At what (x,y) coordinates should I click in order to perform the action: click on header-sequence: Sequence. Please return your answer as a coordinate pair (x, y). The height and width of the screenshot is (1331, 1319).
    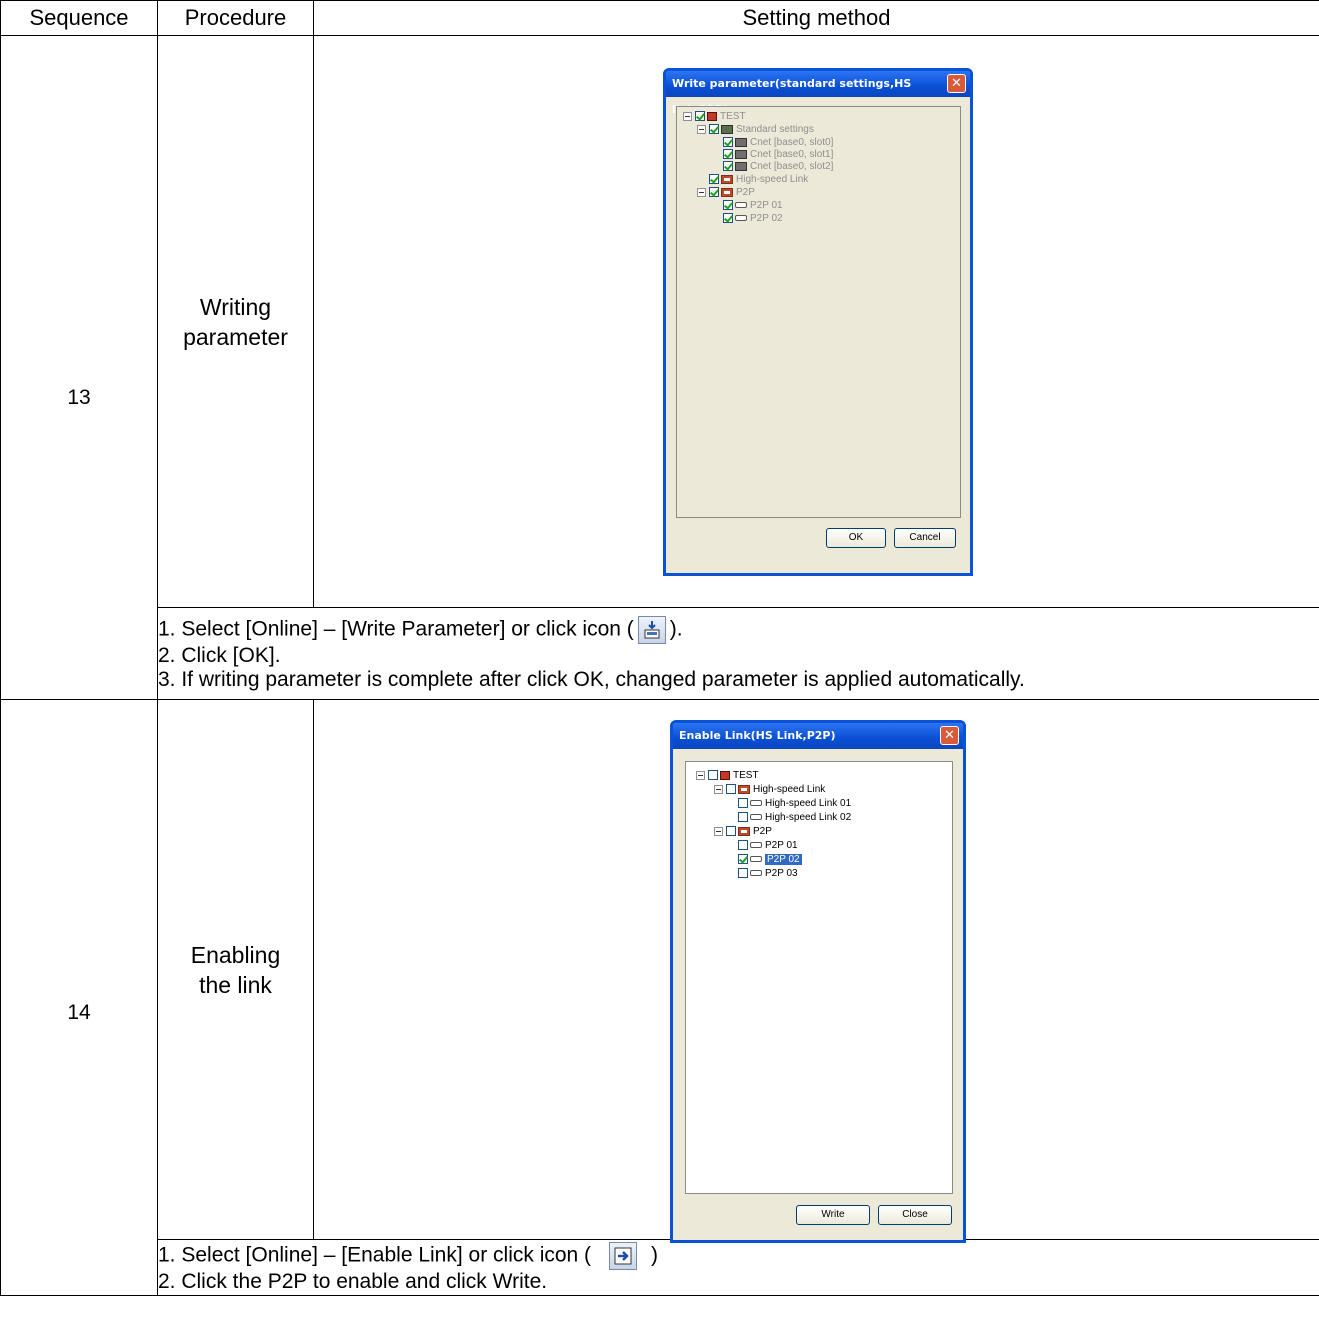
    Looking at the image, I should click on (79, 18).